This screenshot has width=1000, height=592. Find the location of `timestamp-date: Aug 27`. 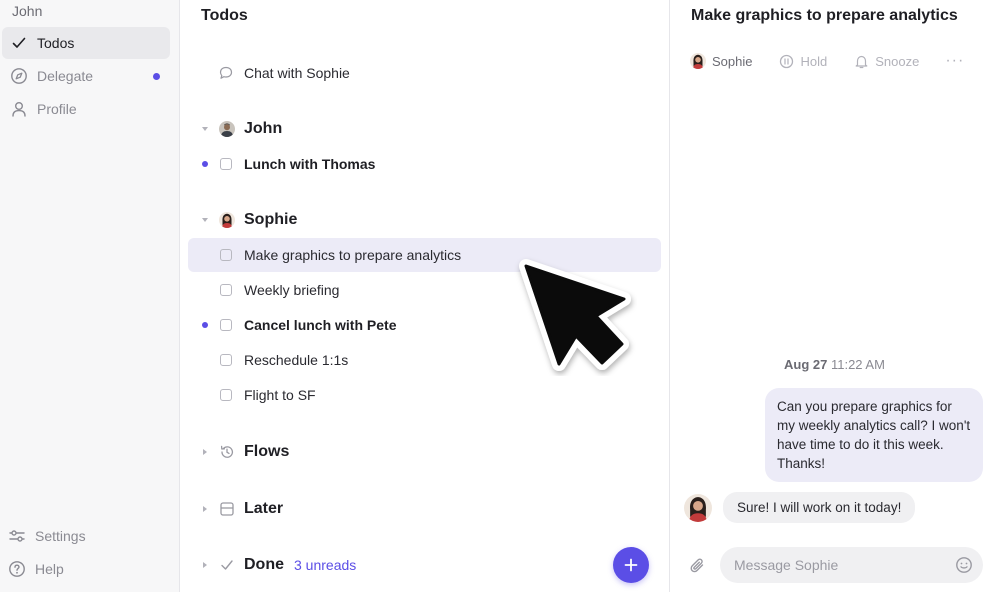

timestamp-date: Aug 27 is located at coordinates (806, 364).